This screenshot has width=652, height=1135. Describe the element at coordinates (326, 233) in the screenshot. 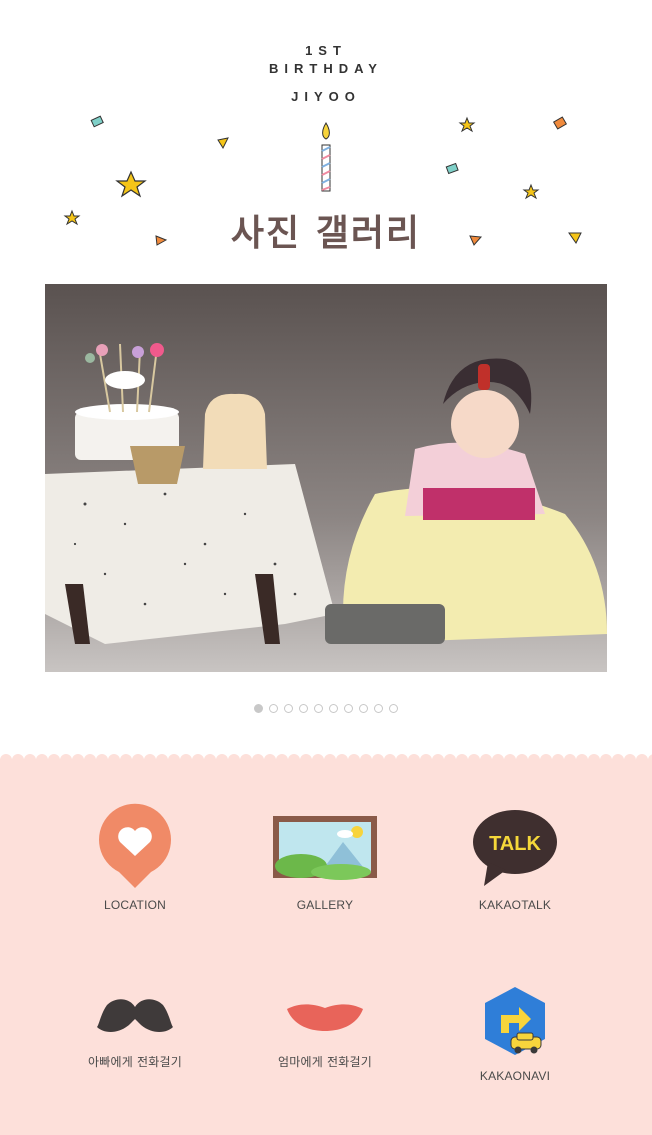

I see `gallery-title: 사진 갤러리` at that location.